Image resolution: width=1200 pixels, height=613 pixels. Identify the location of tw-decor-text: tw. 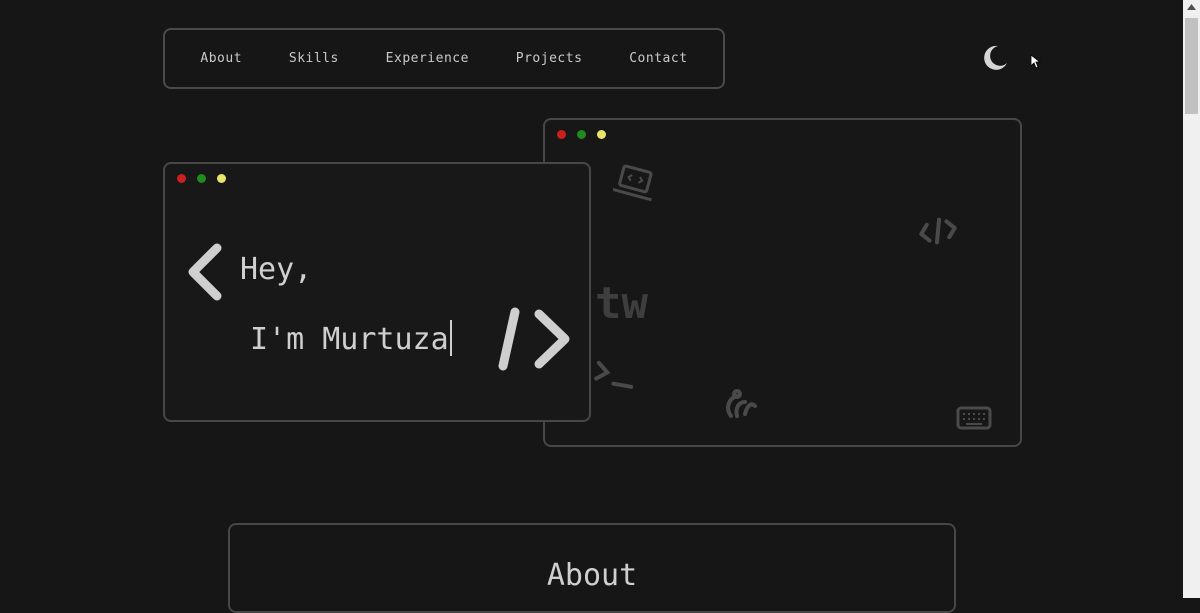
(621, 303).